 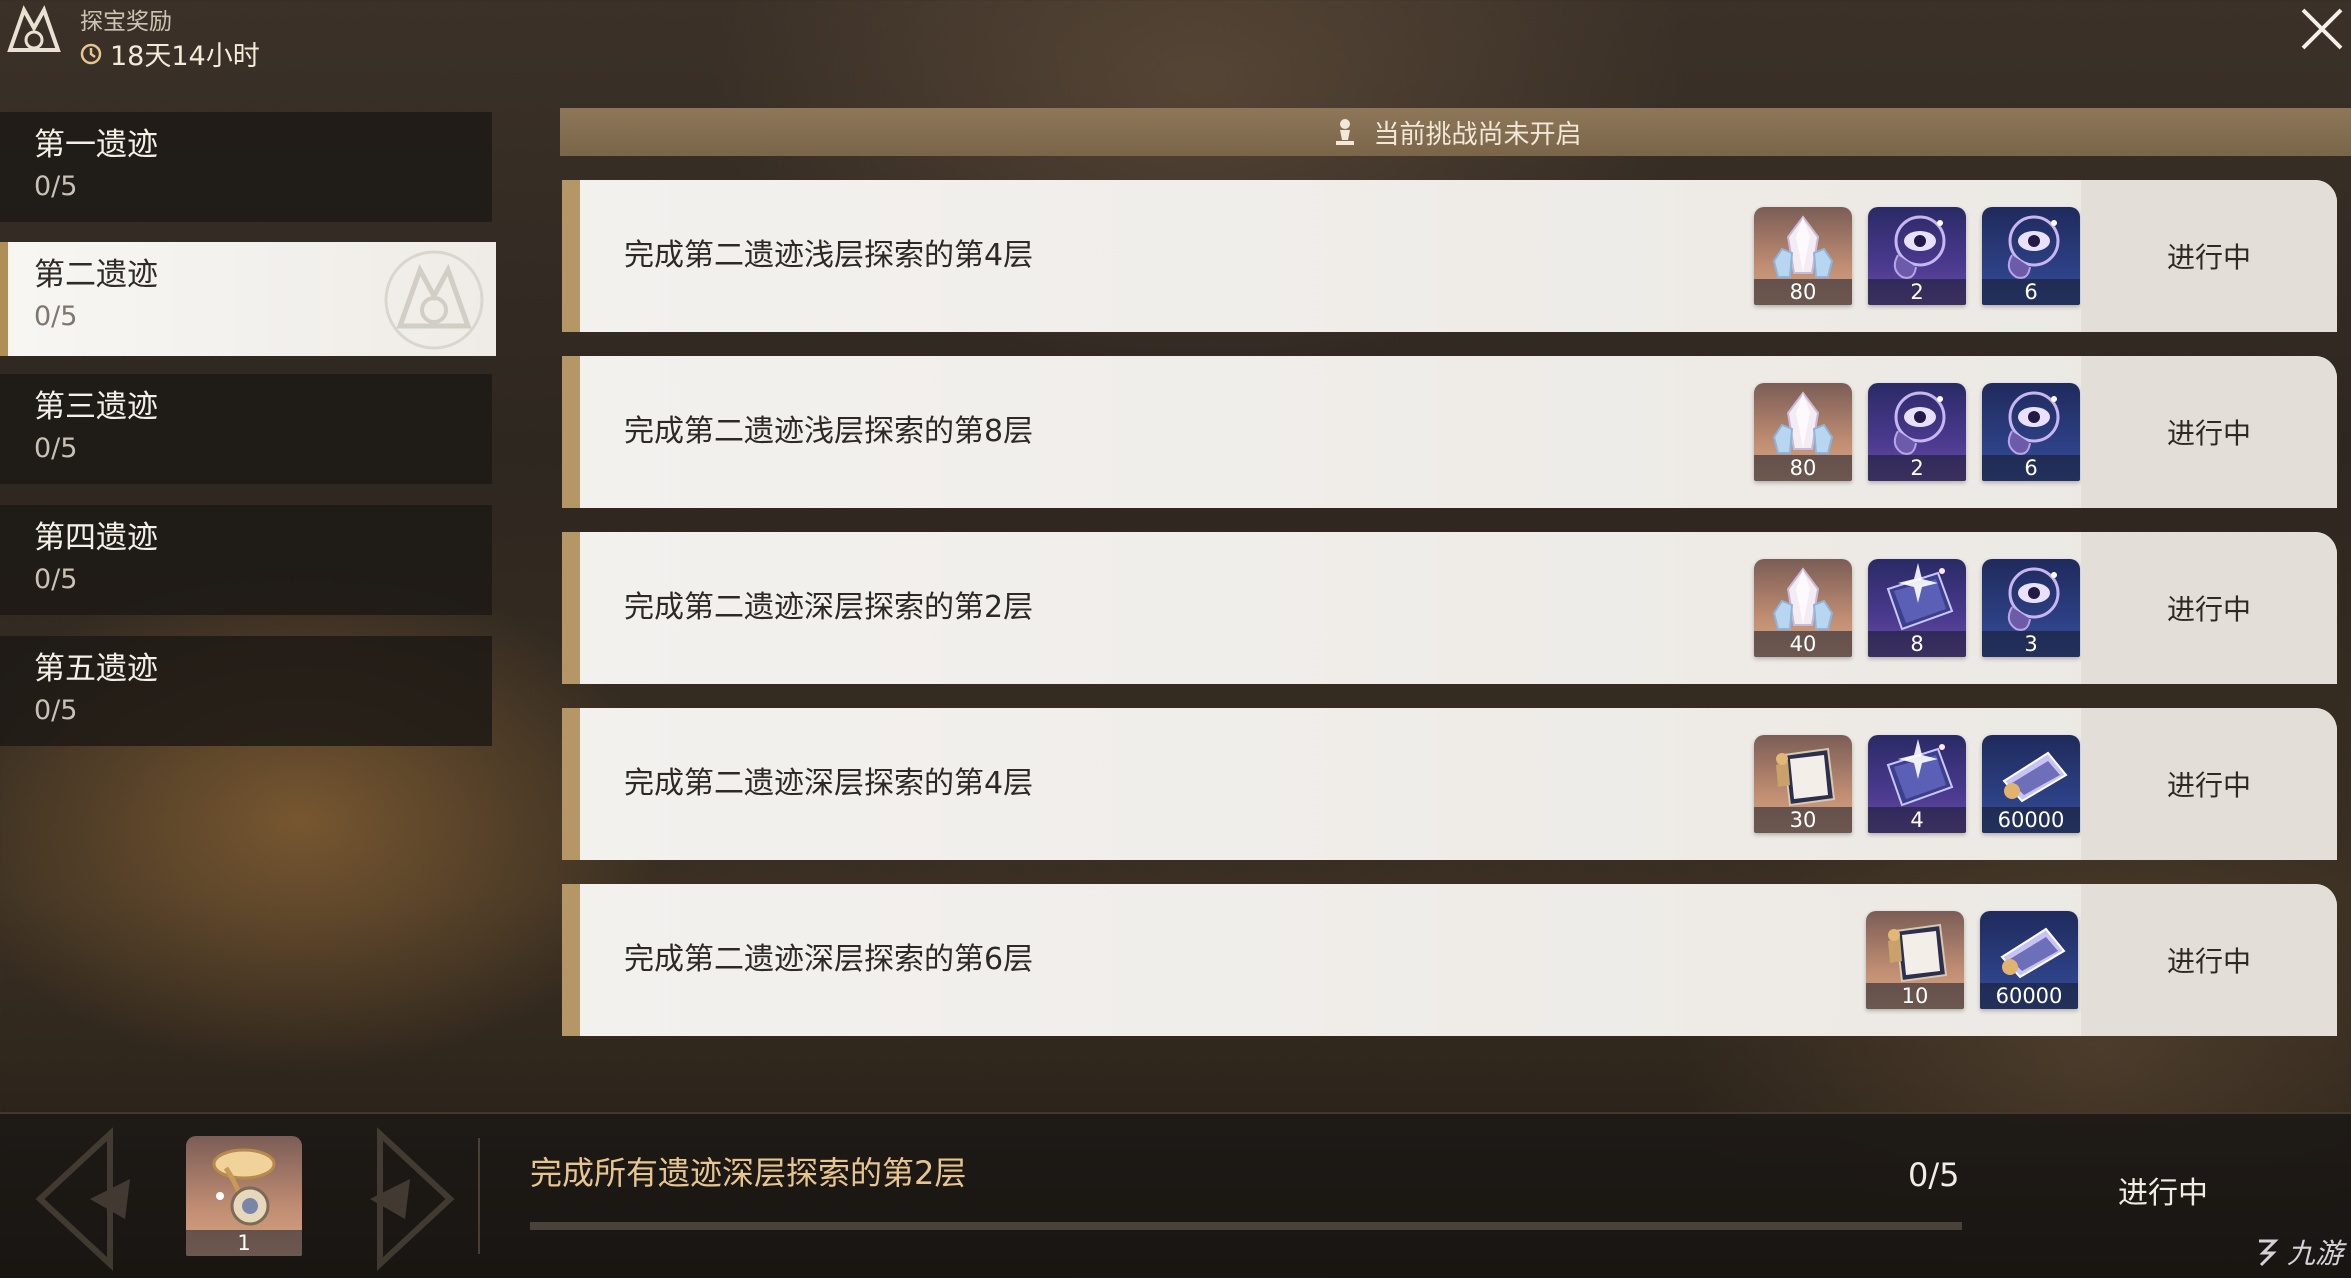 I want to click on event-timer: 18天14小时, so click(x=170, y=53).